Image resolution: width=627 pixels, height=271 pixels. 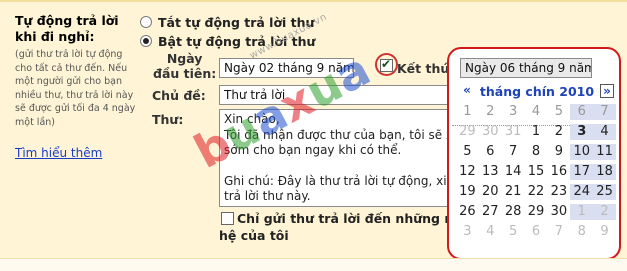 What do you see at coordinates (582, 172) in the screenshot?
I see `calendar-day: 17` at bounding box center [582, 172].